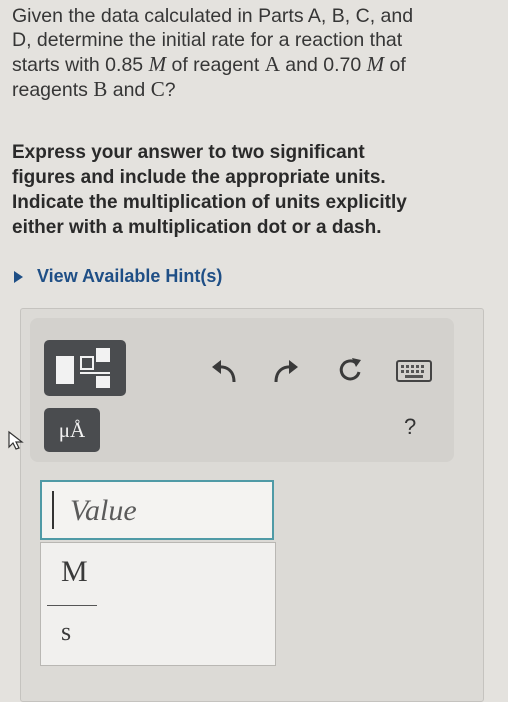 The width and height of the screenshot is (508, 702). Describe the element at coordinates (94, 89) in the screenshot. I see `question-line-4: reagents B and C?` at that location.